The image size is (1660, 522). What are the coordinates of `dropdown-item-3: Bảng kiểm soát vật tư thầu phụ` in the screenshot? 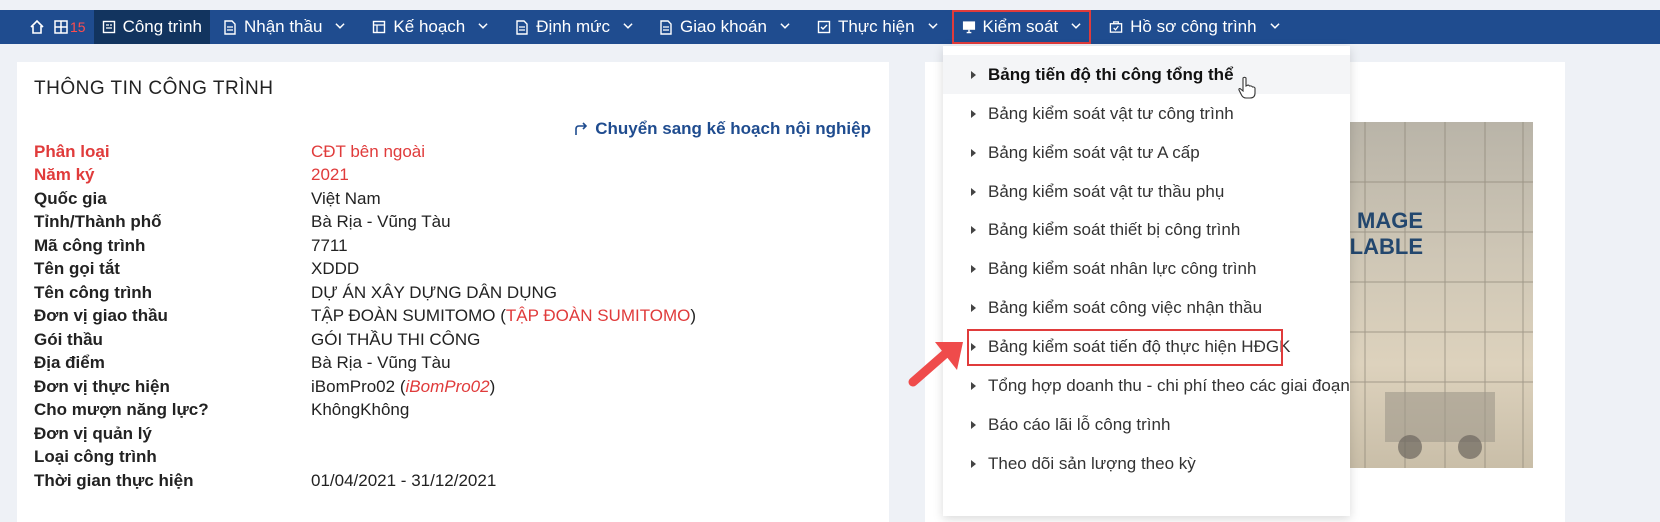 It's located at (1146, 191).